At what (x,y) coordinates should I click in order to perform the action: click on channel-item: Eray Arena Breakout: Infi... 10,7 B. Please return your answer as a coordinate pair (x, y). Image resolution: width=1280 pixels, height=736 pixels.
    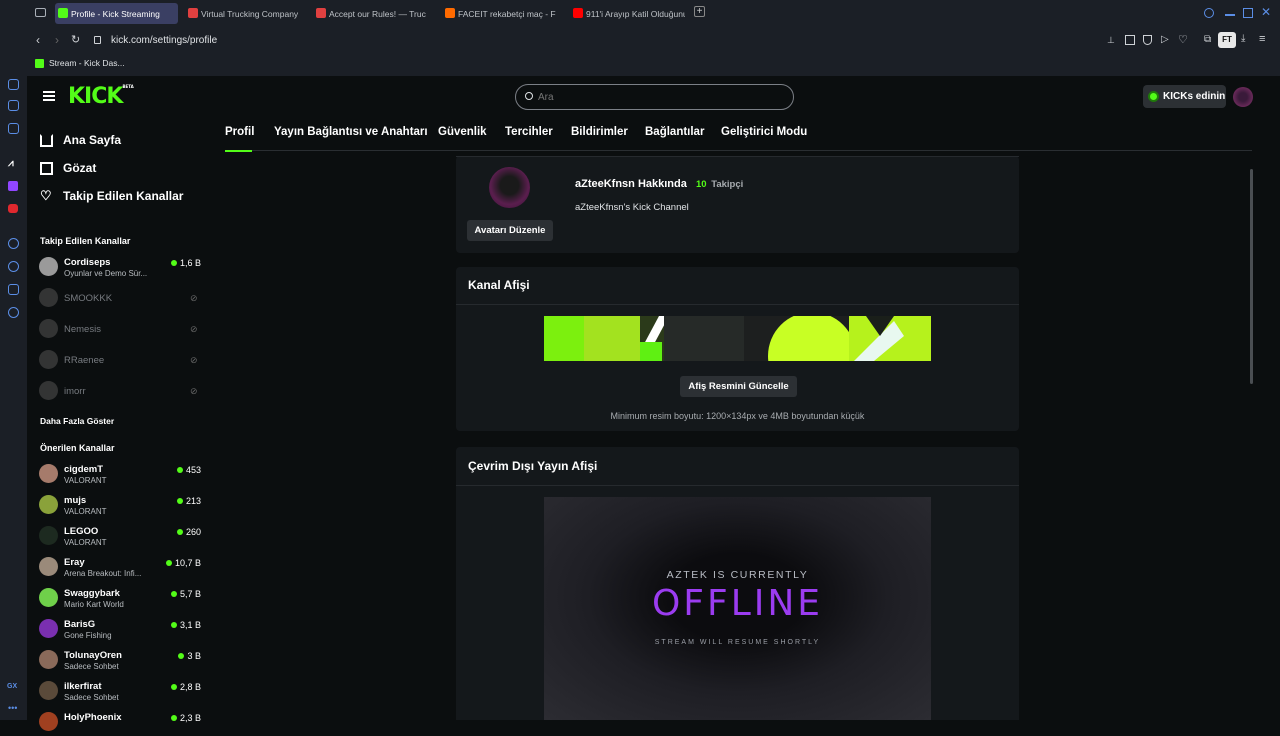
    Looking at the image, I should click on (120, 568).